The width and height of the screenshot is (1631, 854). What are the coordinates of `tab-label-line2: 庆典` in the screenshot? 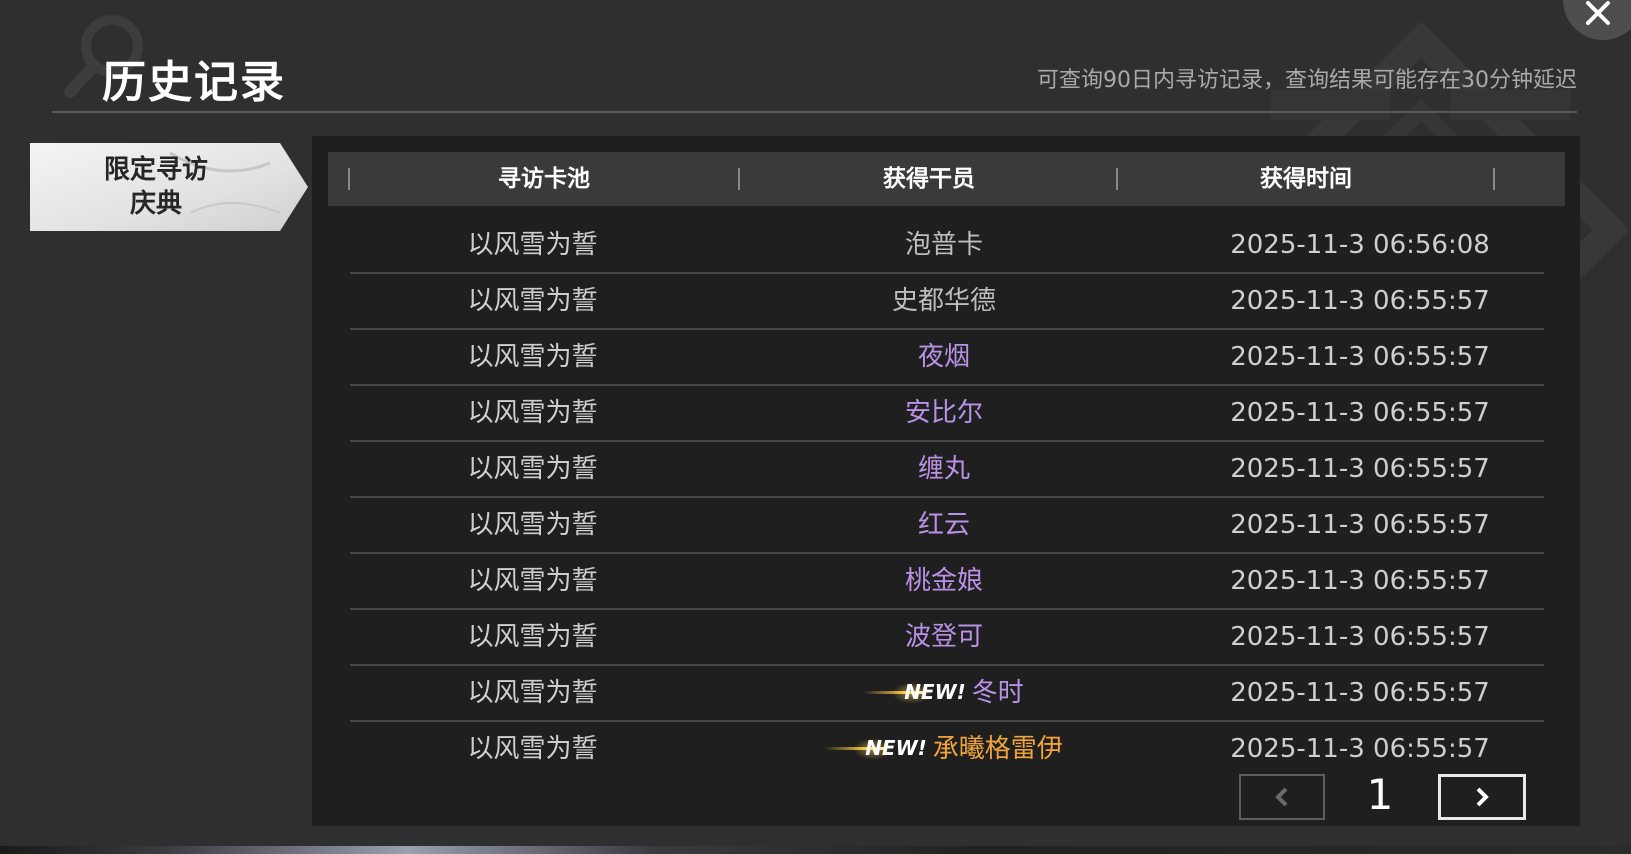 It's located at (155, 204).